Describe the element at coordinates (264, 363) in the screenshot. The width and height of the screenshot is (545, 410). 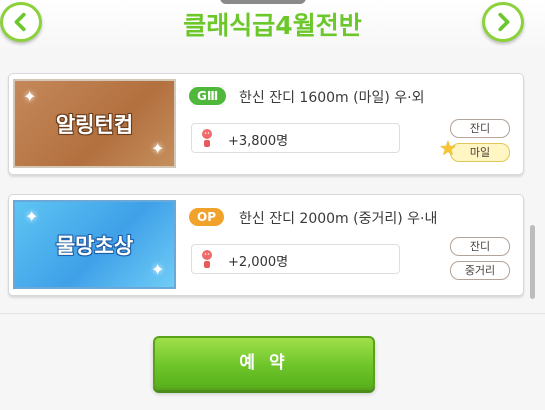
I see `reserve-button: 예 약` at that location.